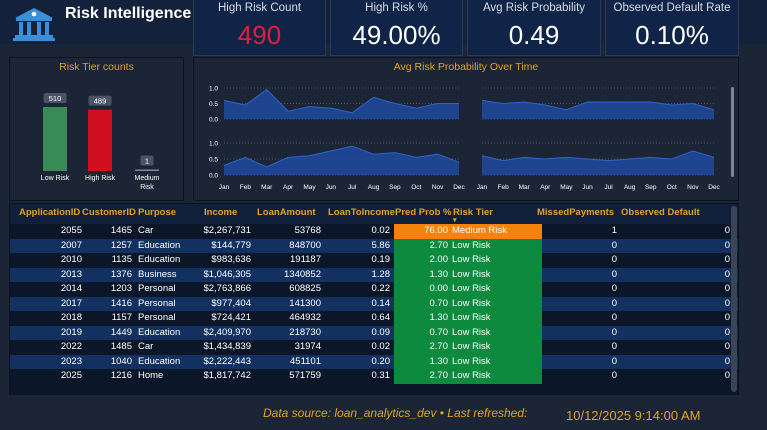 This screenshot has width=767, height=430. What do you see at coordinates (503, 187) in the screenshot?
I see `x-tick-label: Feb` at bounding box center [503, 187].